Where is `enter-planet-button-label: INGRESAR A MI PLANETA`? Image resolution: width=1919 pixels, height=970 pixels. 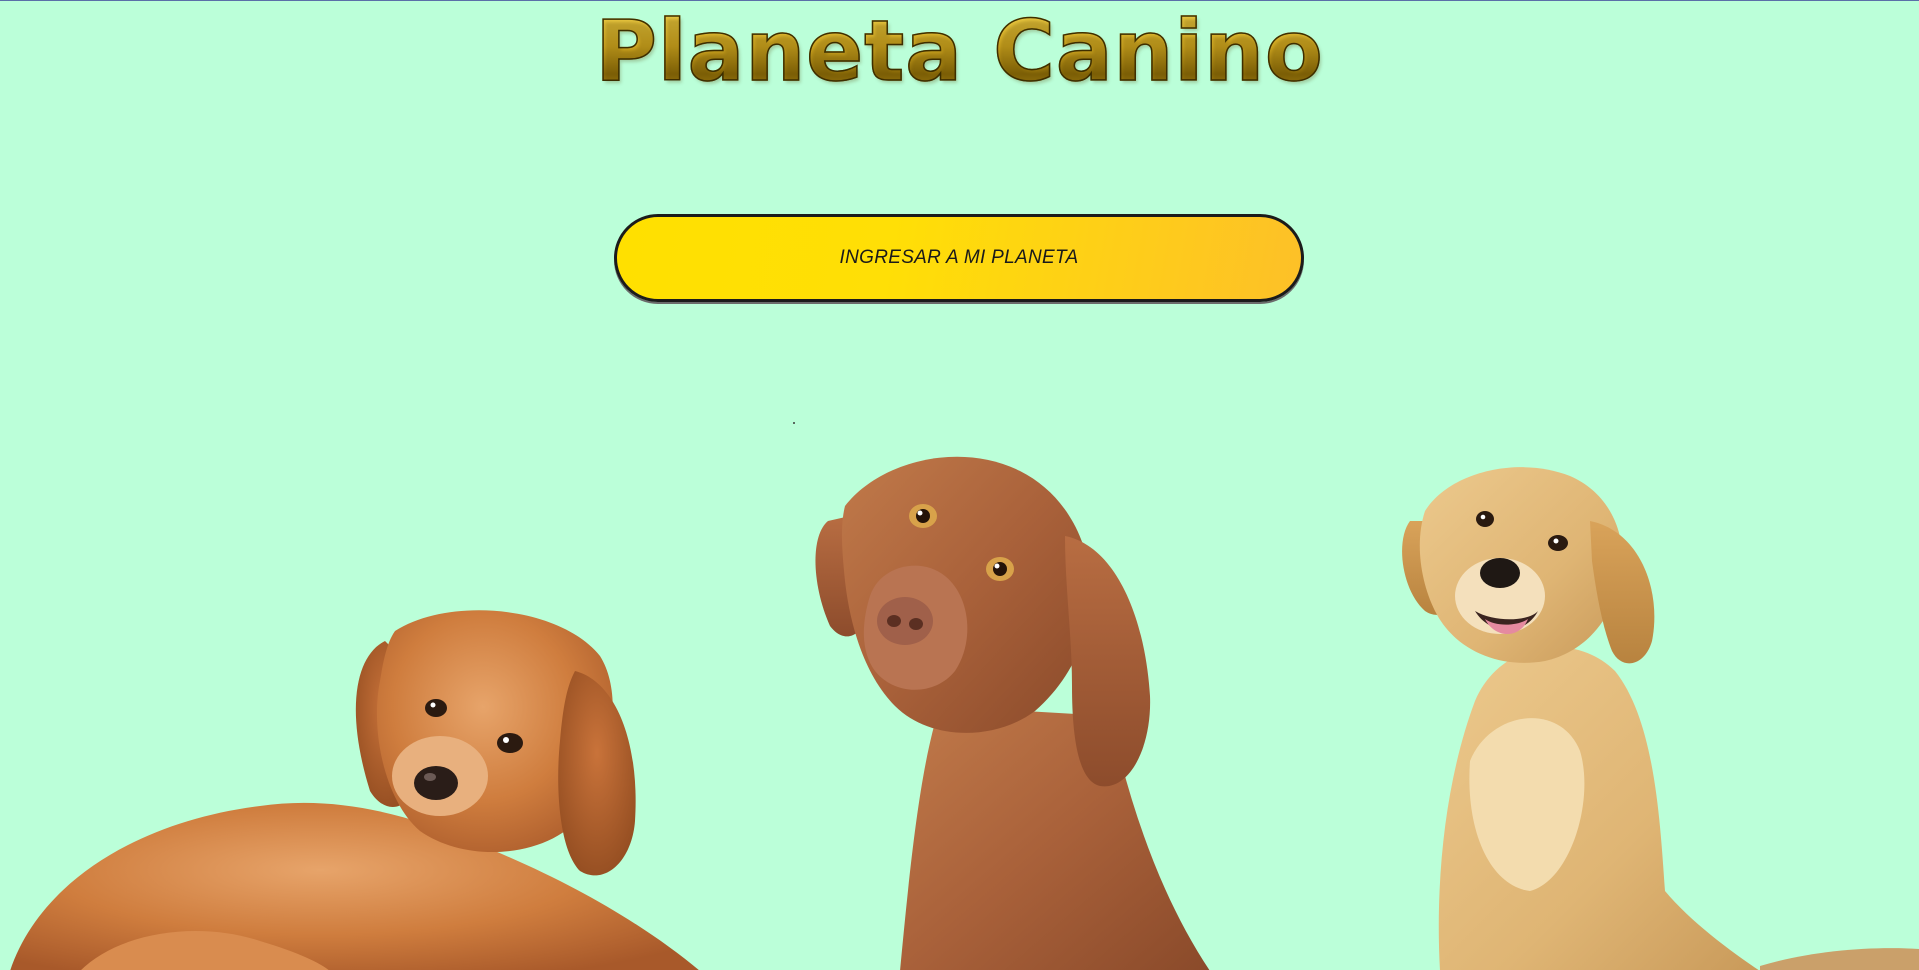 enter-planet-button-label: INGRESAR A MI PLANETA is located at coordinates (959, 257).